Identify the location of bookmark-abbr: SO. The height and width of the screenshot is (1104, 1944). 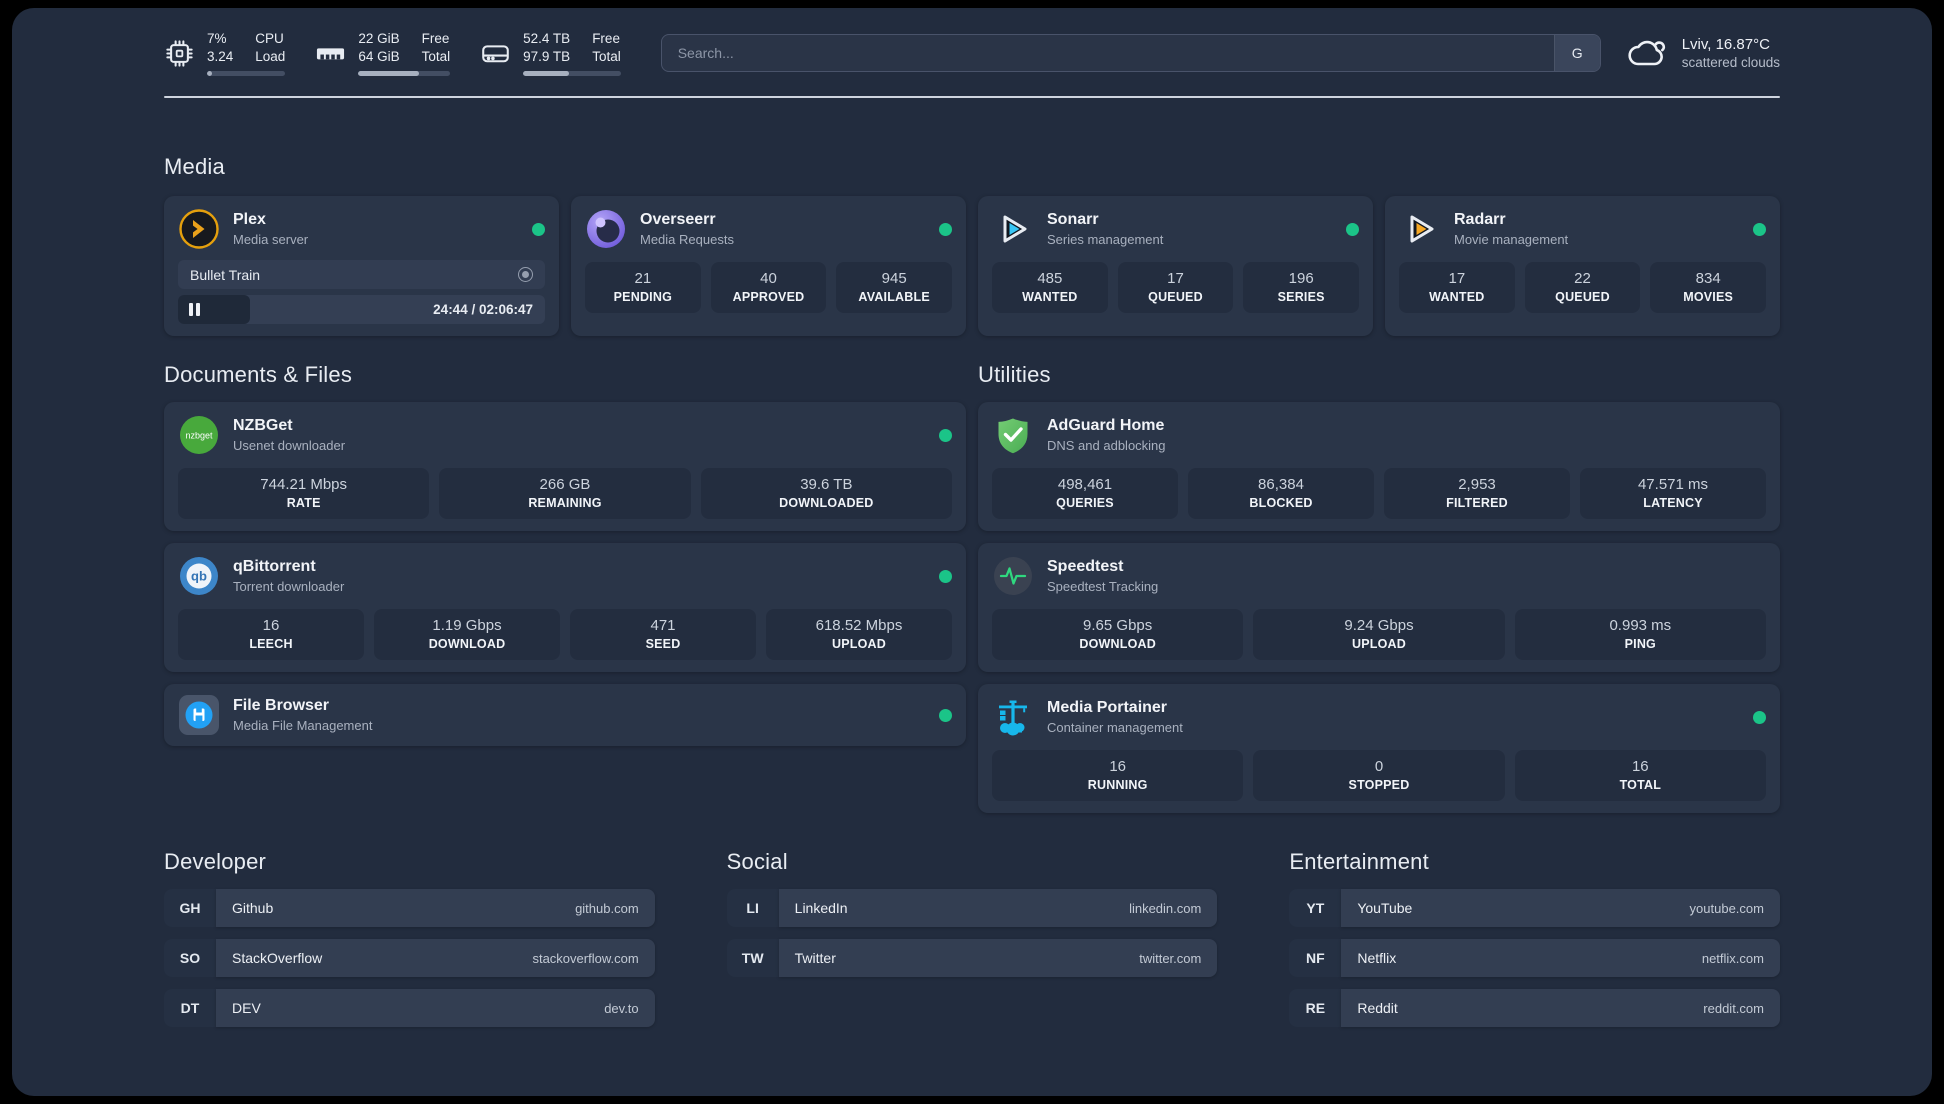
(190, 958).